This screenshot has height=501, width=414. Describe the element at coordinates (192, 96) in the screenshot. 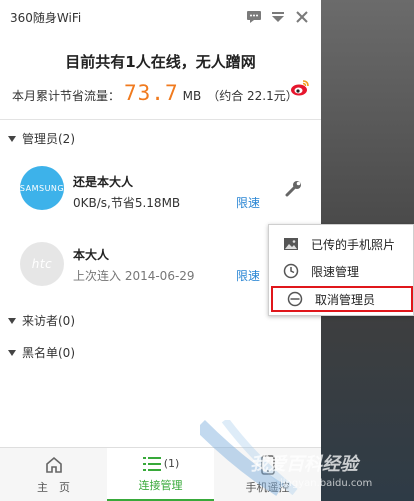

I see `traffic-unit: MB` at that location.